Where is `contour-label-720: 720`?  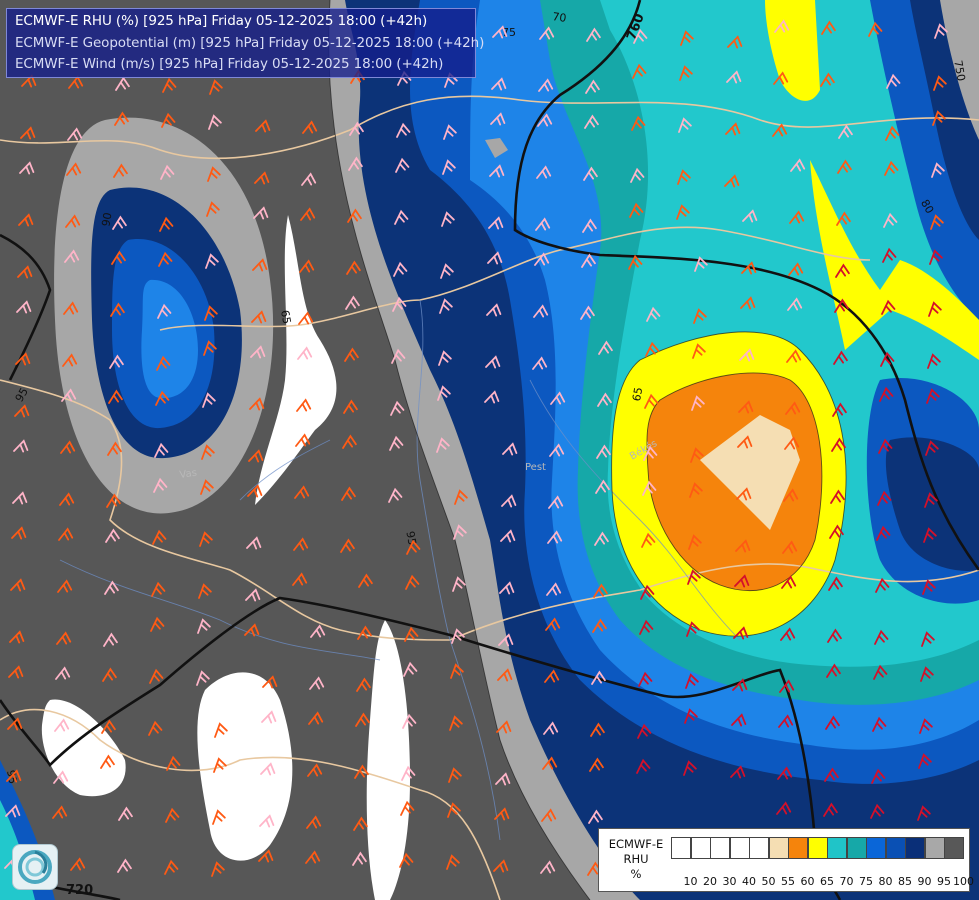 contour-label-720: 720 is located at coordinates (79, 890).